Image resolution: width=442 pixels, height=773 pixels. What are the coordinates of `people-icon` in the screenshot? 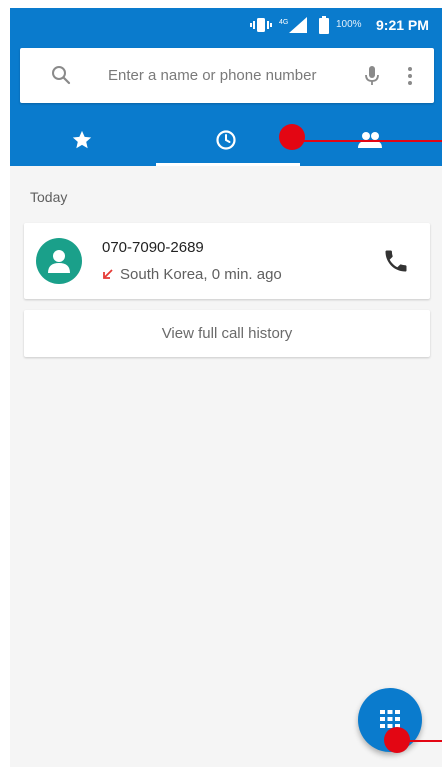 It's located at (370, 142).